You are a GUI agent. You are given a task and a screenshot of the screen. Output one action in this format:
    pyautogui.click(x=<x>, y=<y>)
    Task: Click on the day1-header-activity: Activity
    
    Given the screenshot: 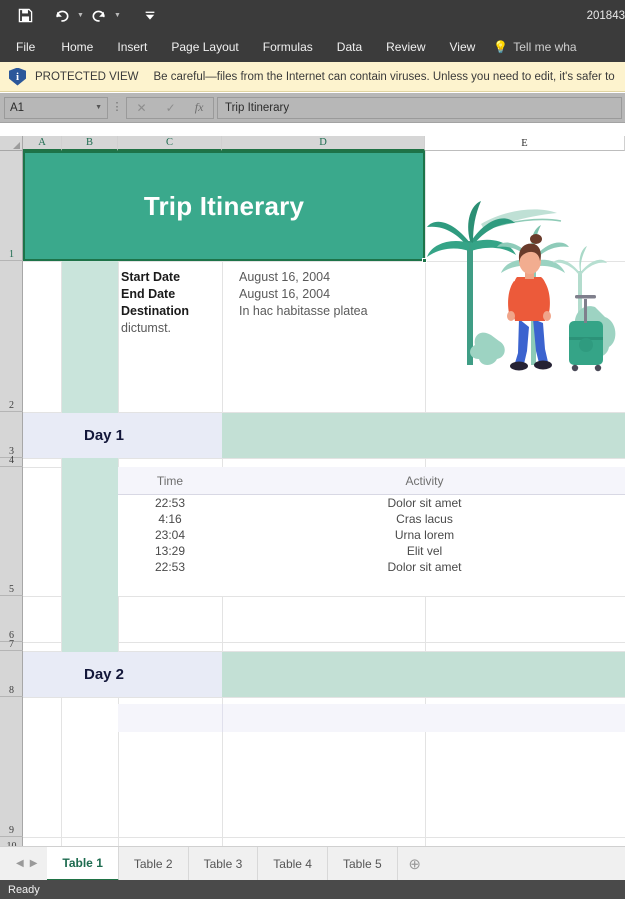 What is the action you would take?
    pyautogui.click(x=424, y=481)
    